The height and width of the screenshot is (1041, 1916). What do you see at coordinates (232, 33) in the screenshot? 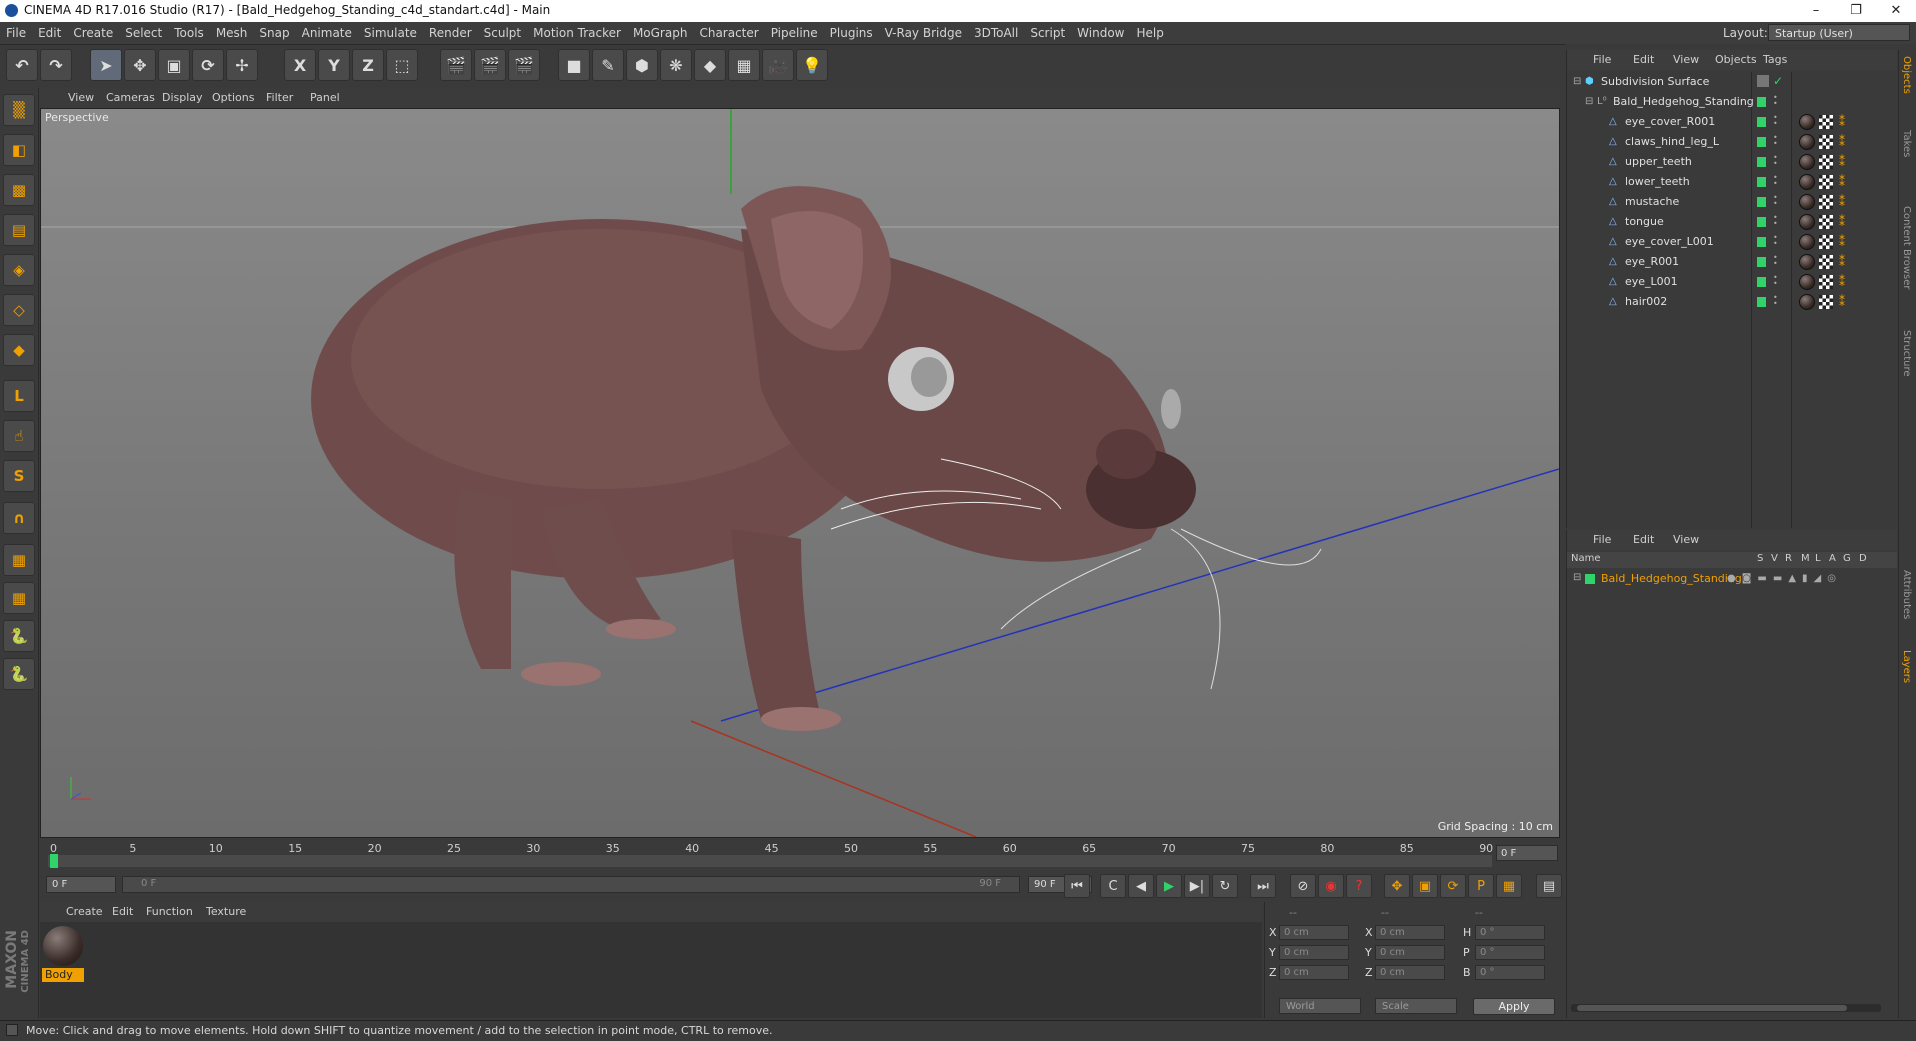
I see `menu-mesh: Mesh` at bounding box center [232, 33].